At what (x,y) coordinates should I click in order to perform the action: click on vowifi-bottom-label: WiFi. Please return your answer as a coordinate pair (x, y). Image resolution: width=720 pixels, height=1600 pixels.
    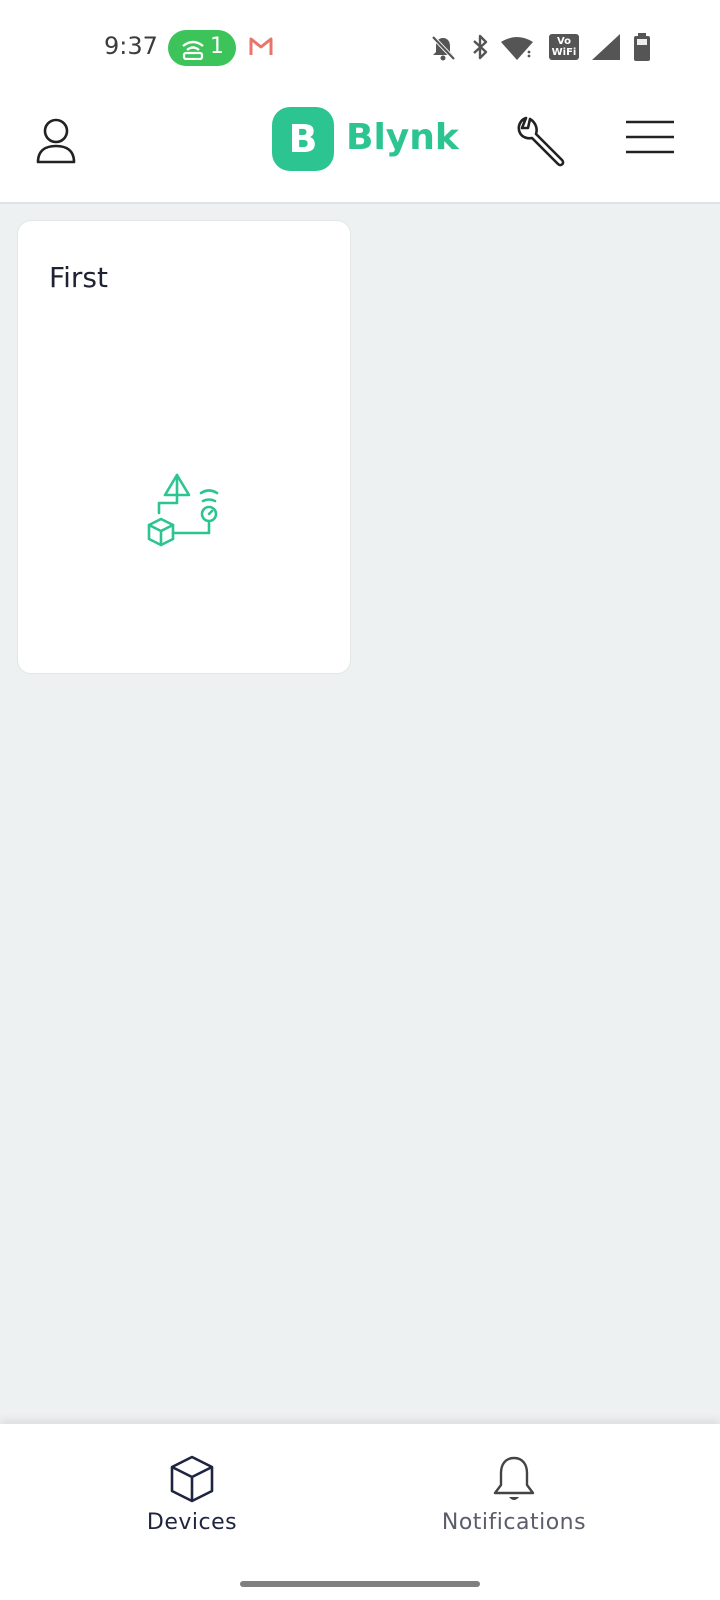
    Looking at the image, I should click on (564, 52).